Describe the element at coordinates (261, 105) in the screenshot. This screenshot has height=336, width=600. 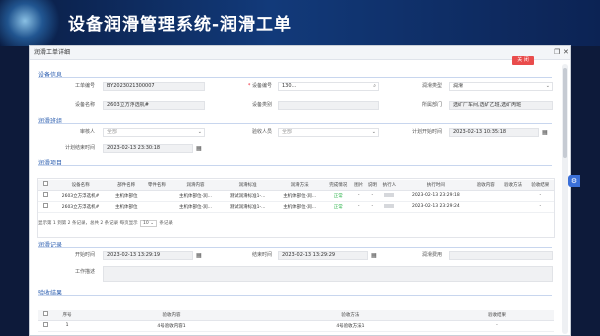
I see `device-class-label: 设备类别` at that location.